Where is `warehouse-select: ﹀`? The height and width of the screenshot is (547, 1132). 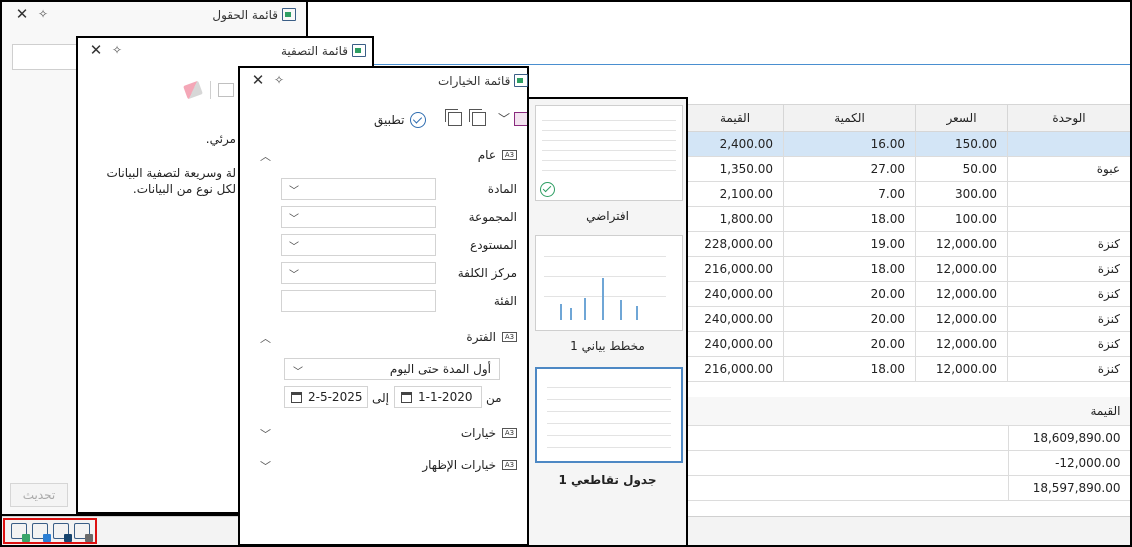 warehouse-select: ﹀ is located at coordinates (359, 245).